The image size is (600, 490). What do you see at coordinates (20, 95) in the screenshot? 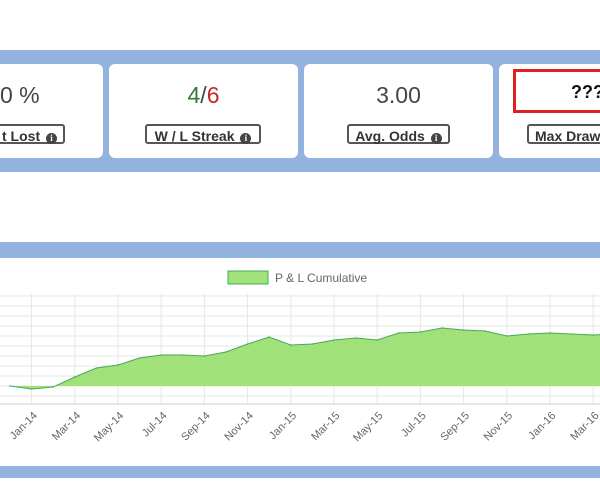
I see `stat-value: 0 %` at bounding box center [20, 95].